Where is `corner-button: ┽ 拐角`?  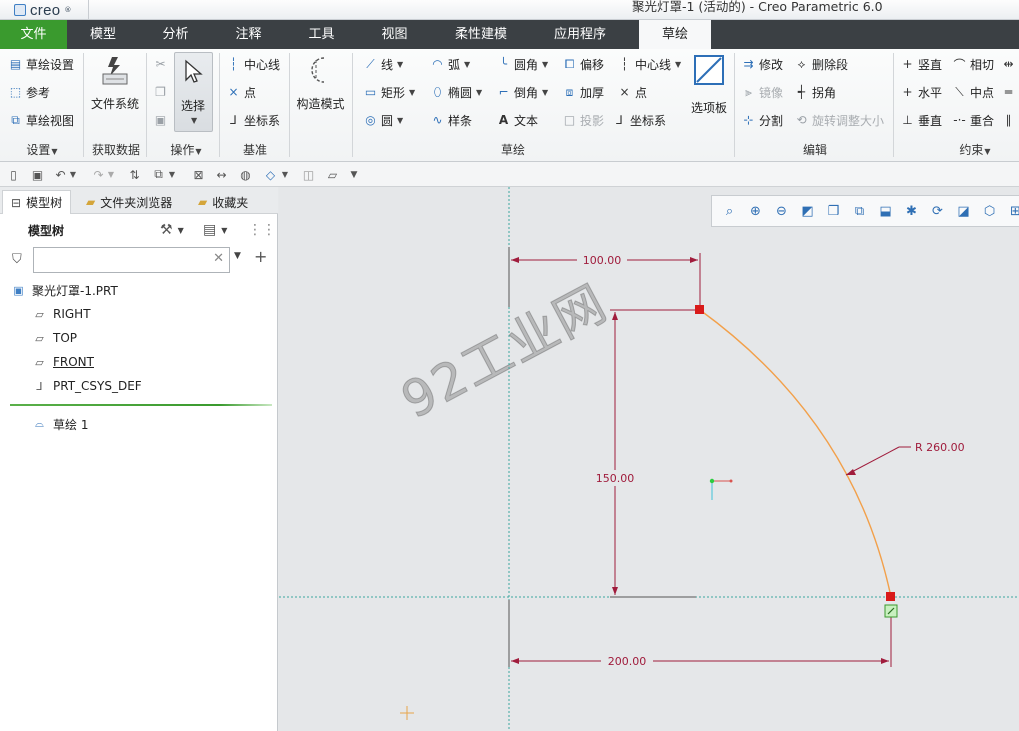 corner-button: ┽ 拐角 is located at coordinates (815, 92).